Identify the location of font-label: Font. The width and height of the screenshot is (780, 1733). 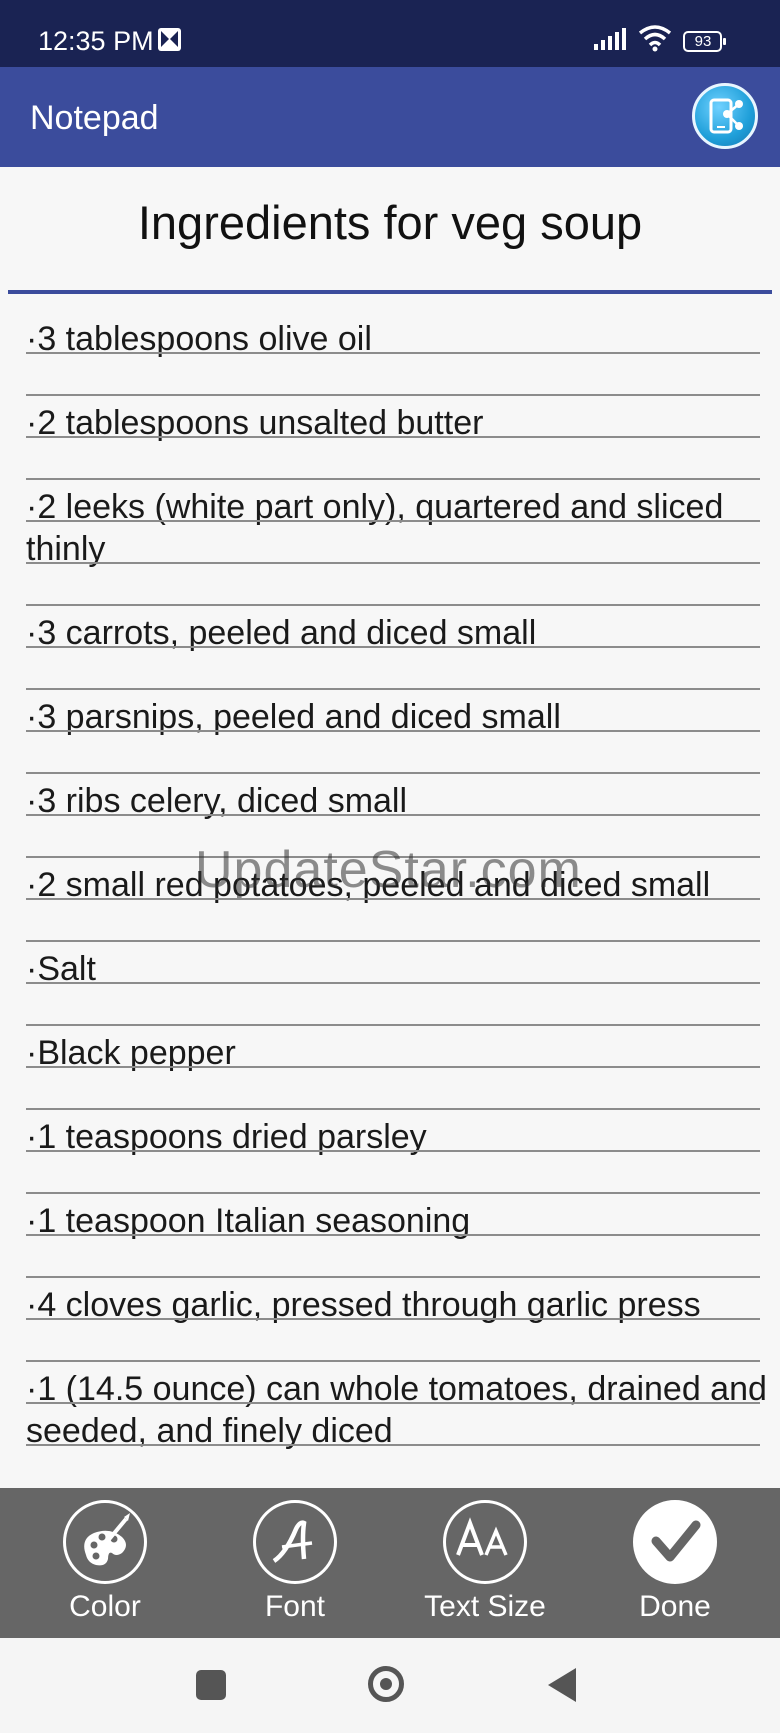
(295, 1606).